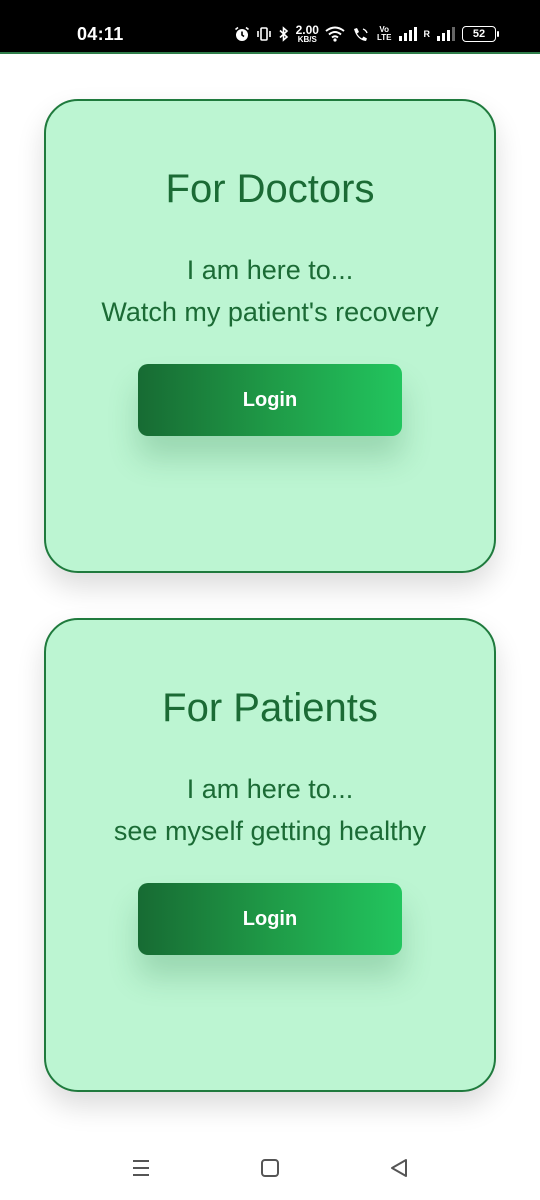 The image size is (540, 1200). What do you see at coordinates (270, 312) in the screenshot?
I see `doctors-card-line-2: Watch my patient's recovery` at bounding box center [270, 312].